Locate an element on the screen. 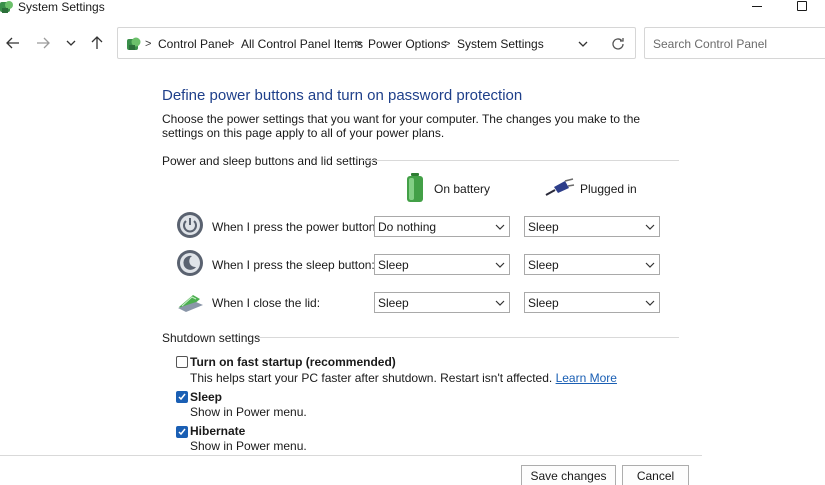 The height and width of the screenshot is (485, 825). power-button-icon is located at coordinates (190, 225).